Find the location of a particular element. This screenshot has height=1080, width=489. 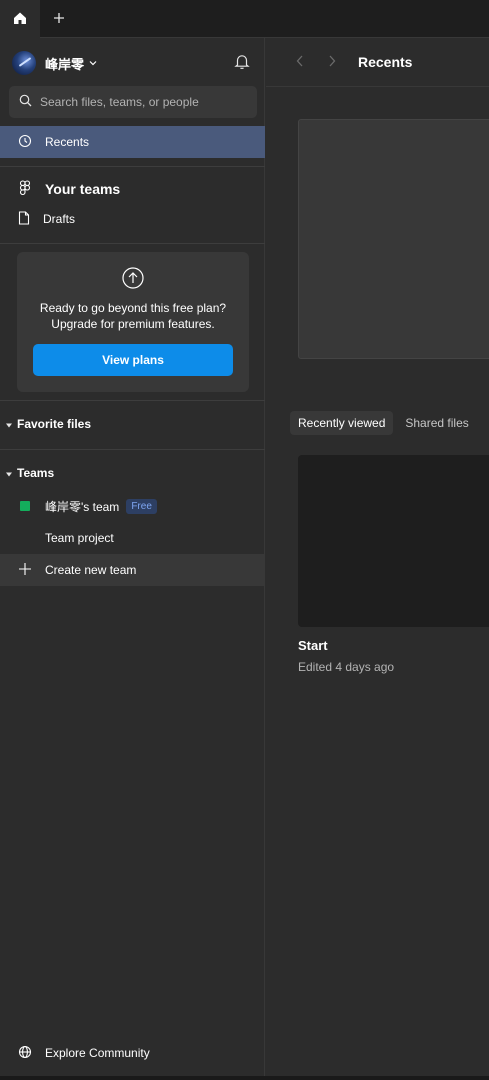

sidebar-item-team-project: Team project is located at coordinates (132, 538).